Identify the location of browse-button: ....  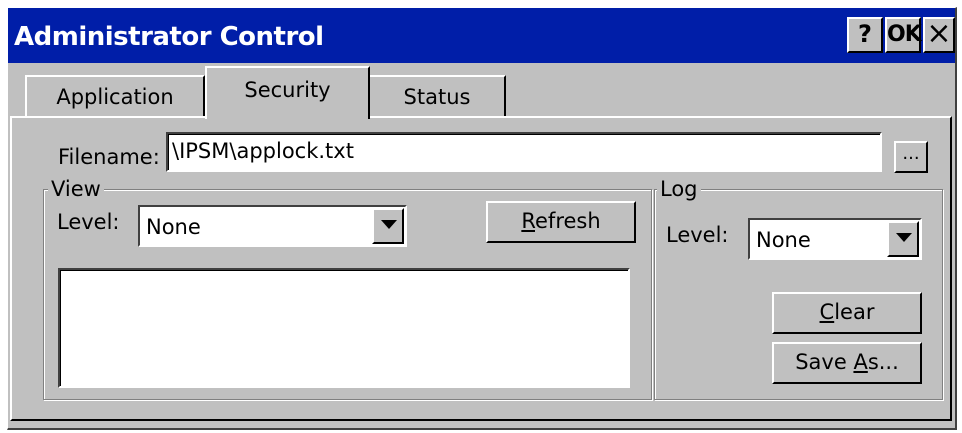
(911, 157).